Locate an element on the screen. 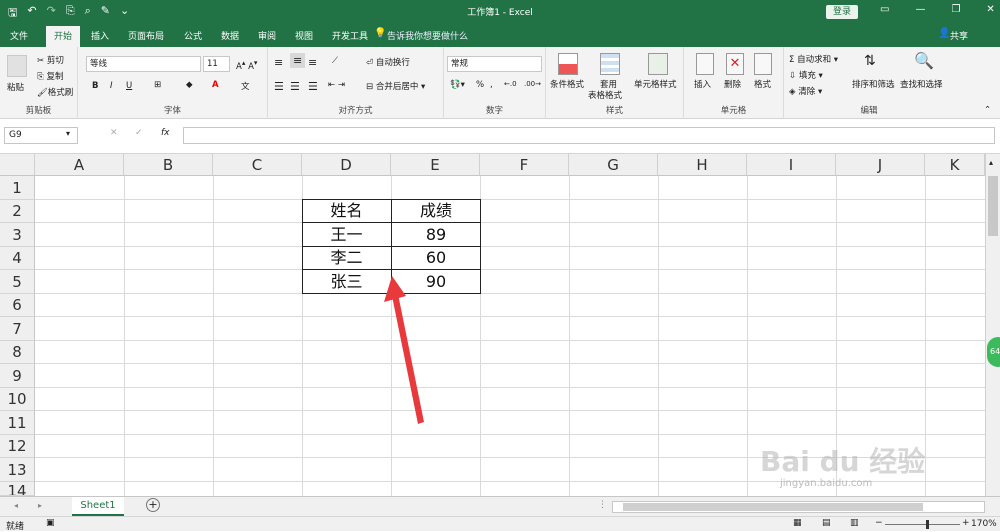  clear-button: ◈ 清除 ▾ is located at coordinates (805, 91).